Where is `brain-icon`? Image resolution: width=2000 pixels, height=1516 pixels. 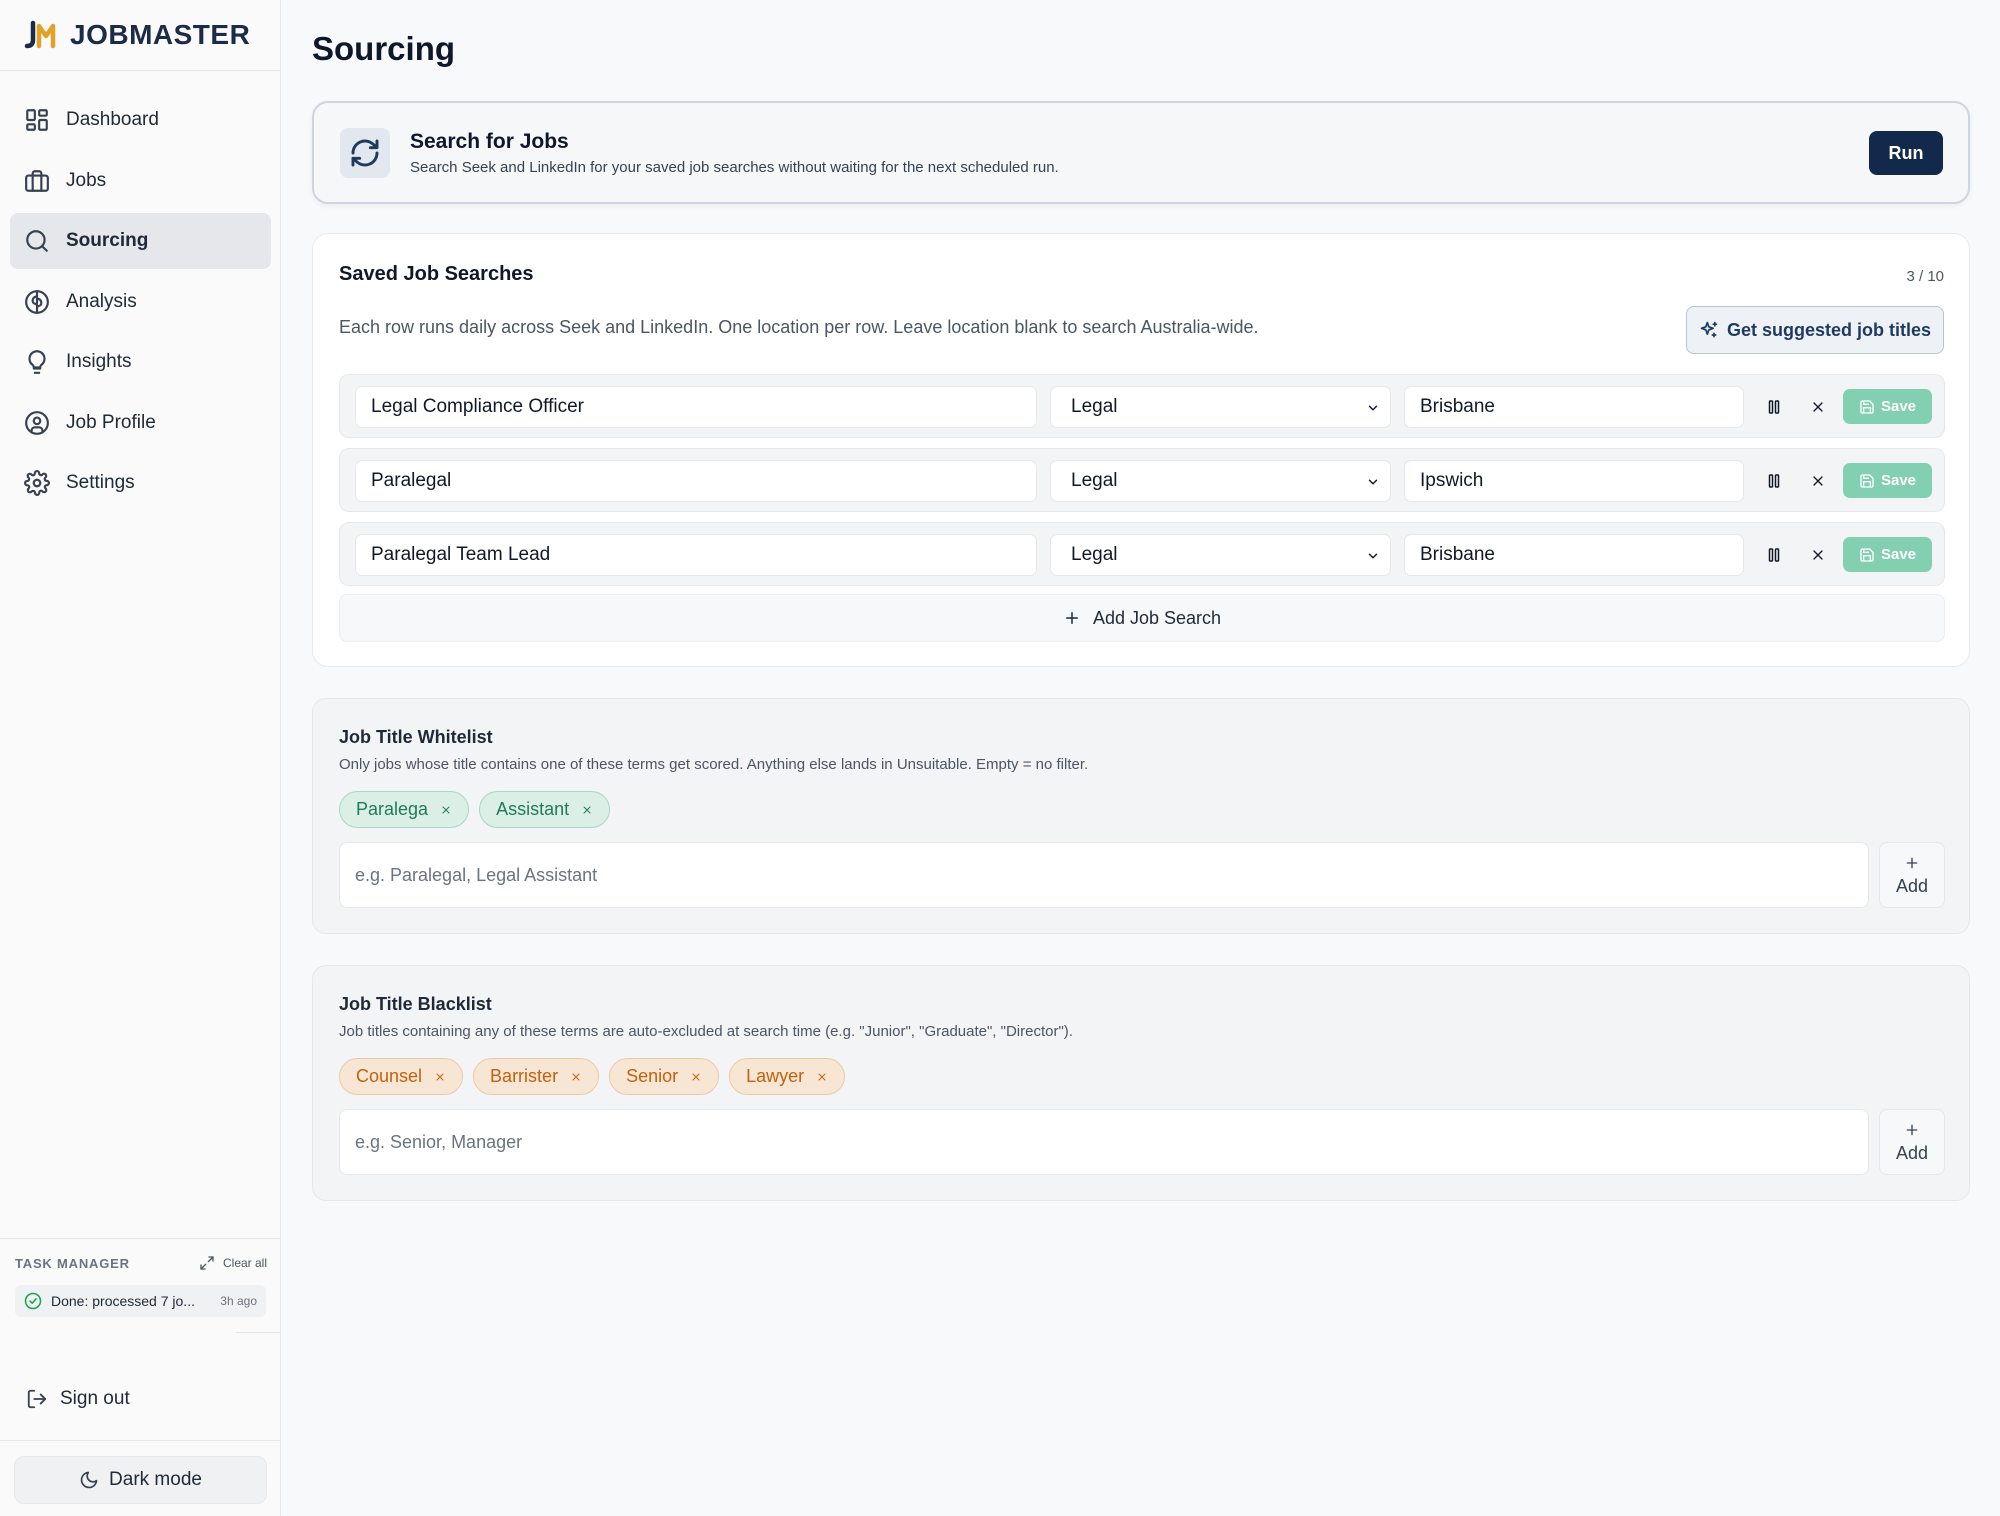 brain-icon is located at coordinates (37, 301).